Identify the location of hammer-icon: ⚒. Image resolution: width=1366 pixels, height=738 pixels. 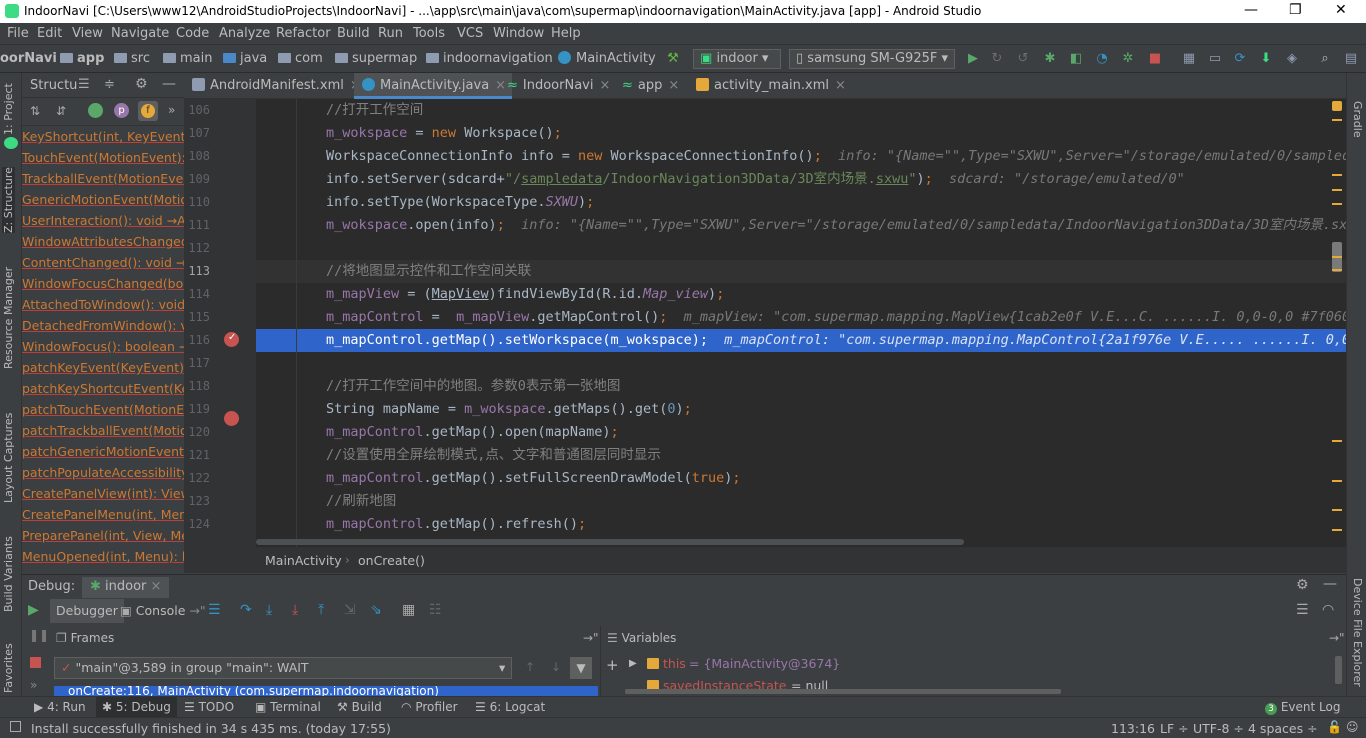
(673, 59).